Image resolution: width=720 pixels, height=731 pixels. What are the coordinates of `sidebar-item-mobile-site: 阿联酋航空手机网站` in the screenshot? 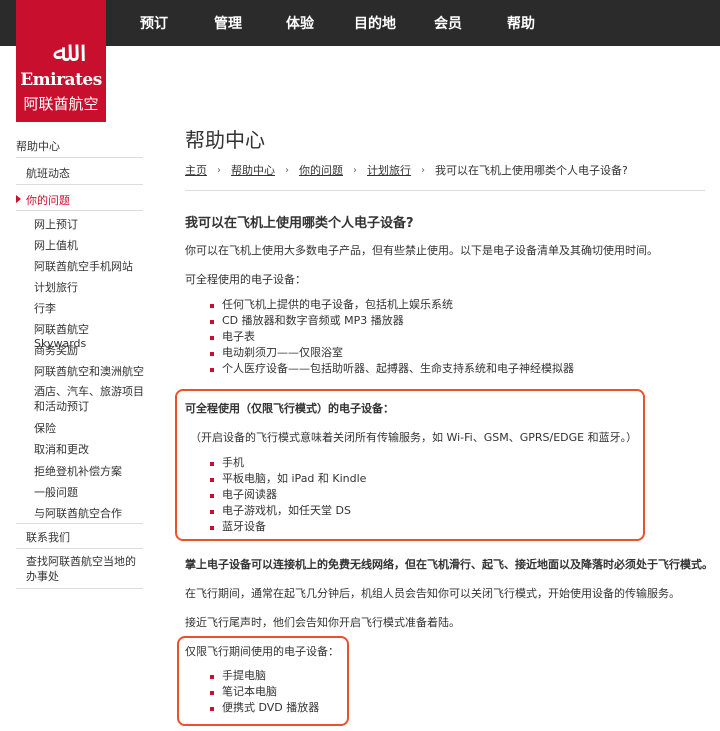 It's located at (89, 266).